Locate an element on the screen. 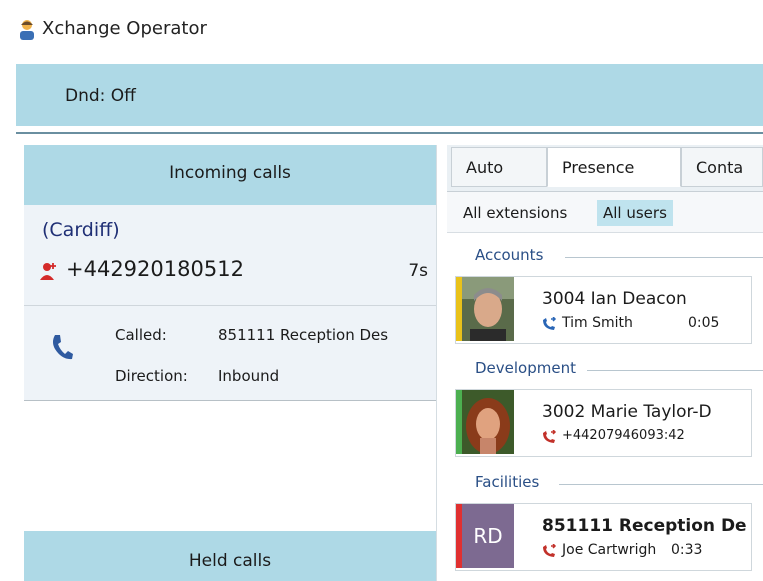  call-timer: 7s is located at coordinates (418, 271).